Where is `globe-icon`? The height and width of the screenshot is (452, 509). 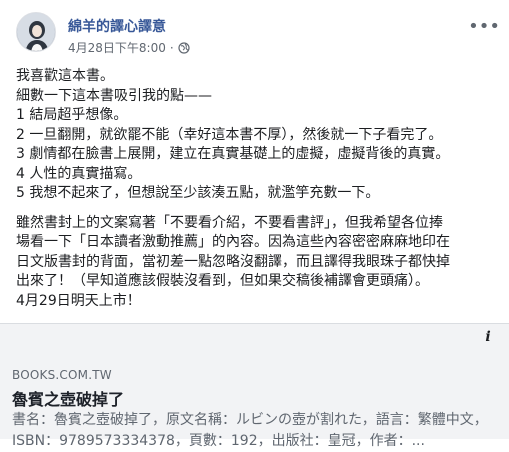
globe-icon is located at coordinates (184, 47).